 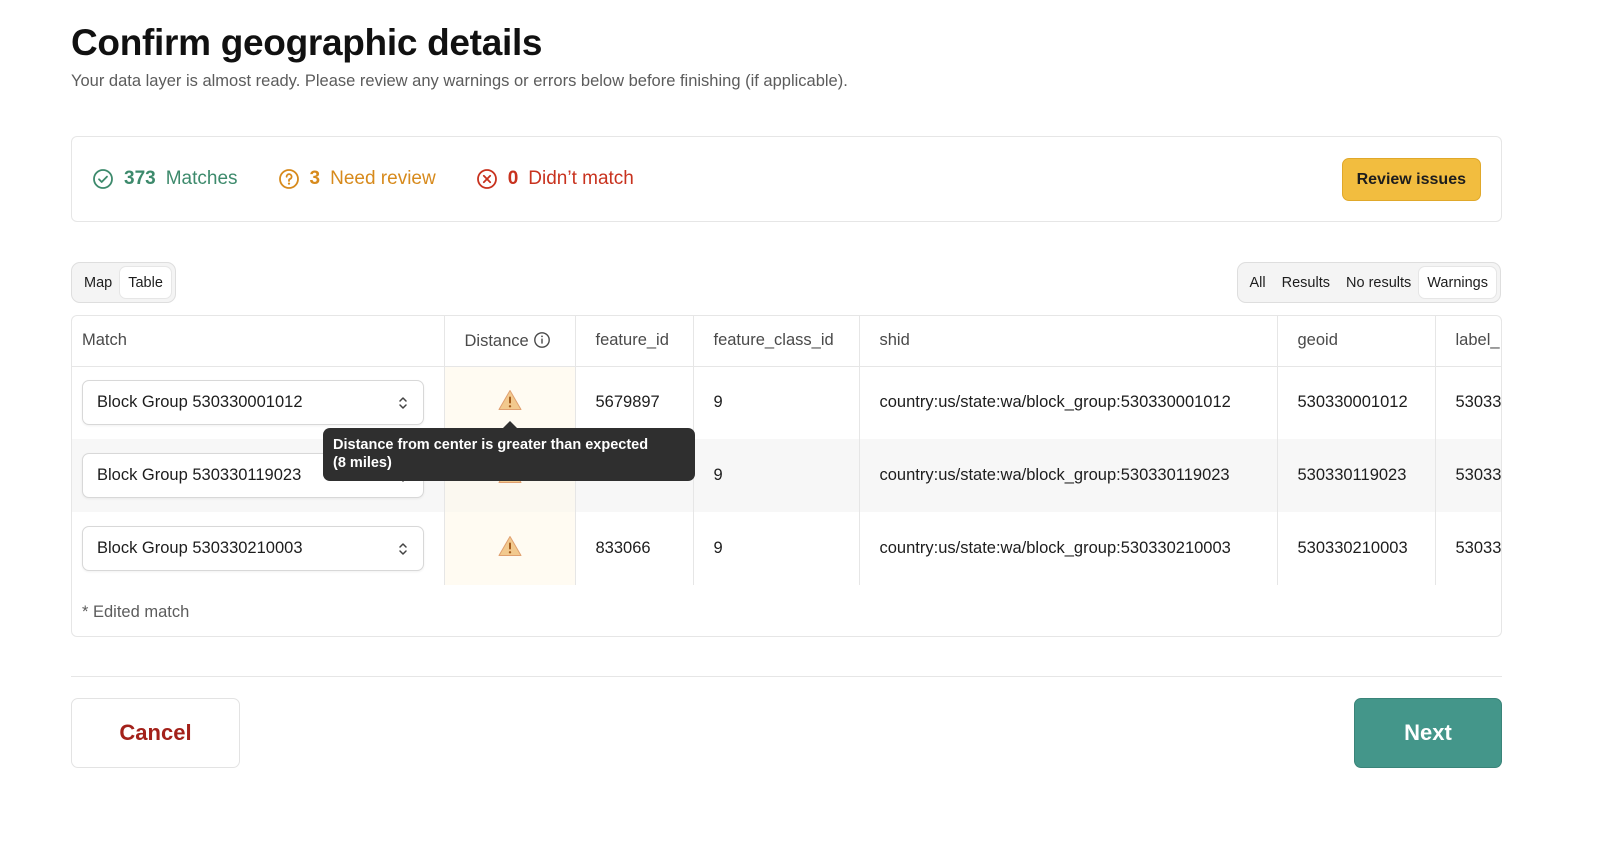 What do you see at coordinates (786, 676) in the screenshot?
I see `footer-divider` at bounding box center [786, 676].